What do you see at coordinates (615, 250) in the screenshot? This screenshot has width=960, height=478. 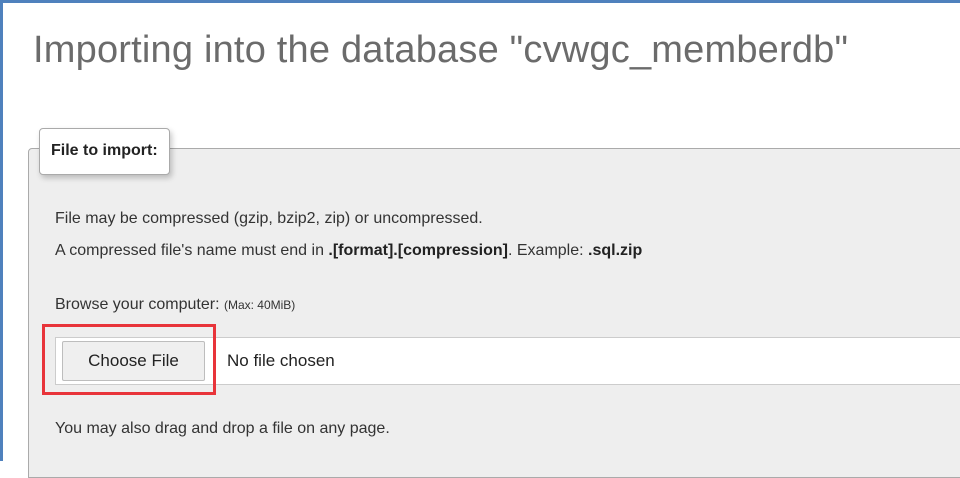 I see `filename-format-example: .sql.zip` at bounding box center [615, 250].